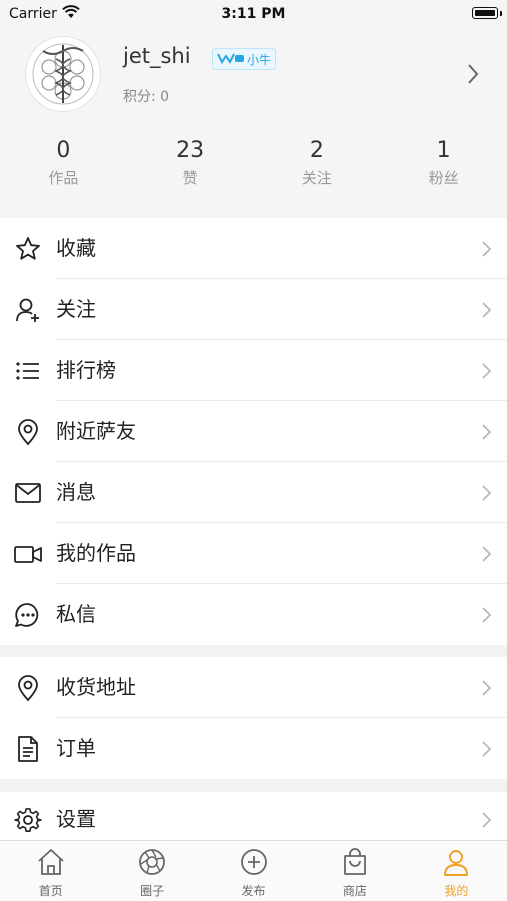  Describe the element at coordinates (63, 74) in the screenshot. I see `avatar` at that location.